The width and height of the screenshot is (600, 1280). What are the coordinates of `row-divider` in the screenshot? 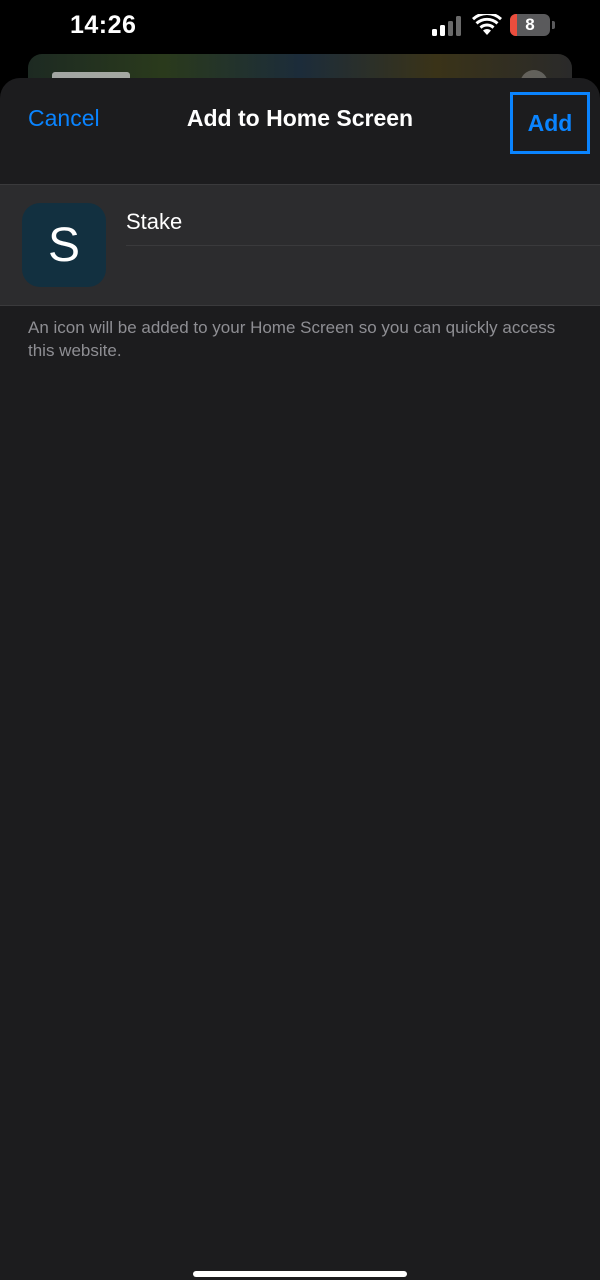 It's located at (363, 245).